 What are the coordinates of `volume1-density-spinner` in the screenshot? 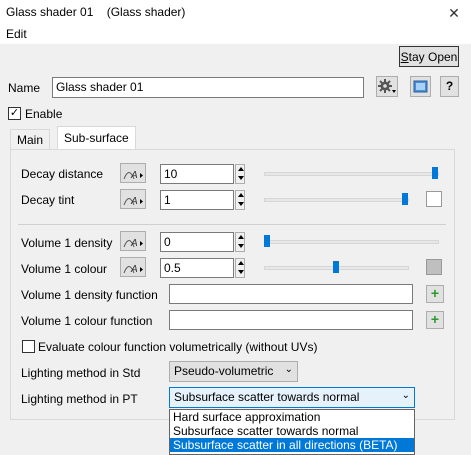 It's located at (240, 242).